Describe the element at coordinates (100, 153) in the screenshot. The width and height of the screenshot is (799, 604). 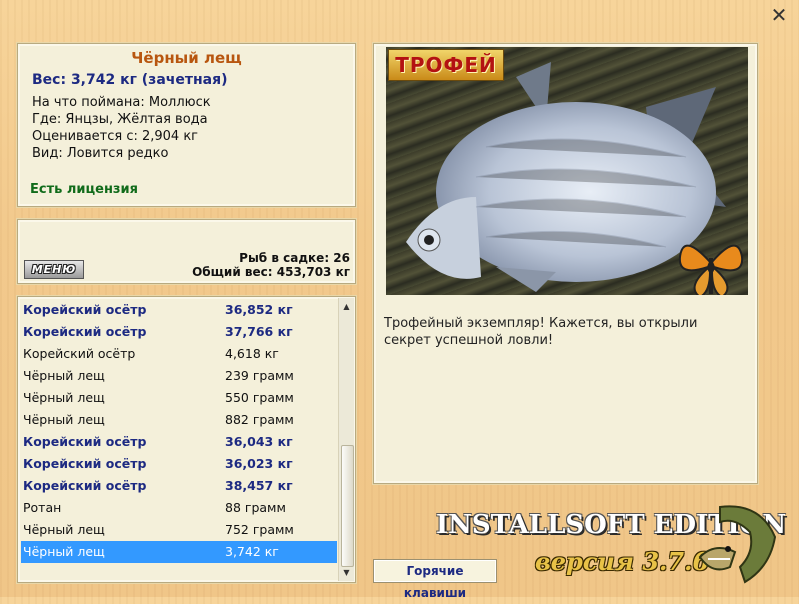
I see `fish-species: Вид: Ловится редко` at that location.